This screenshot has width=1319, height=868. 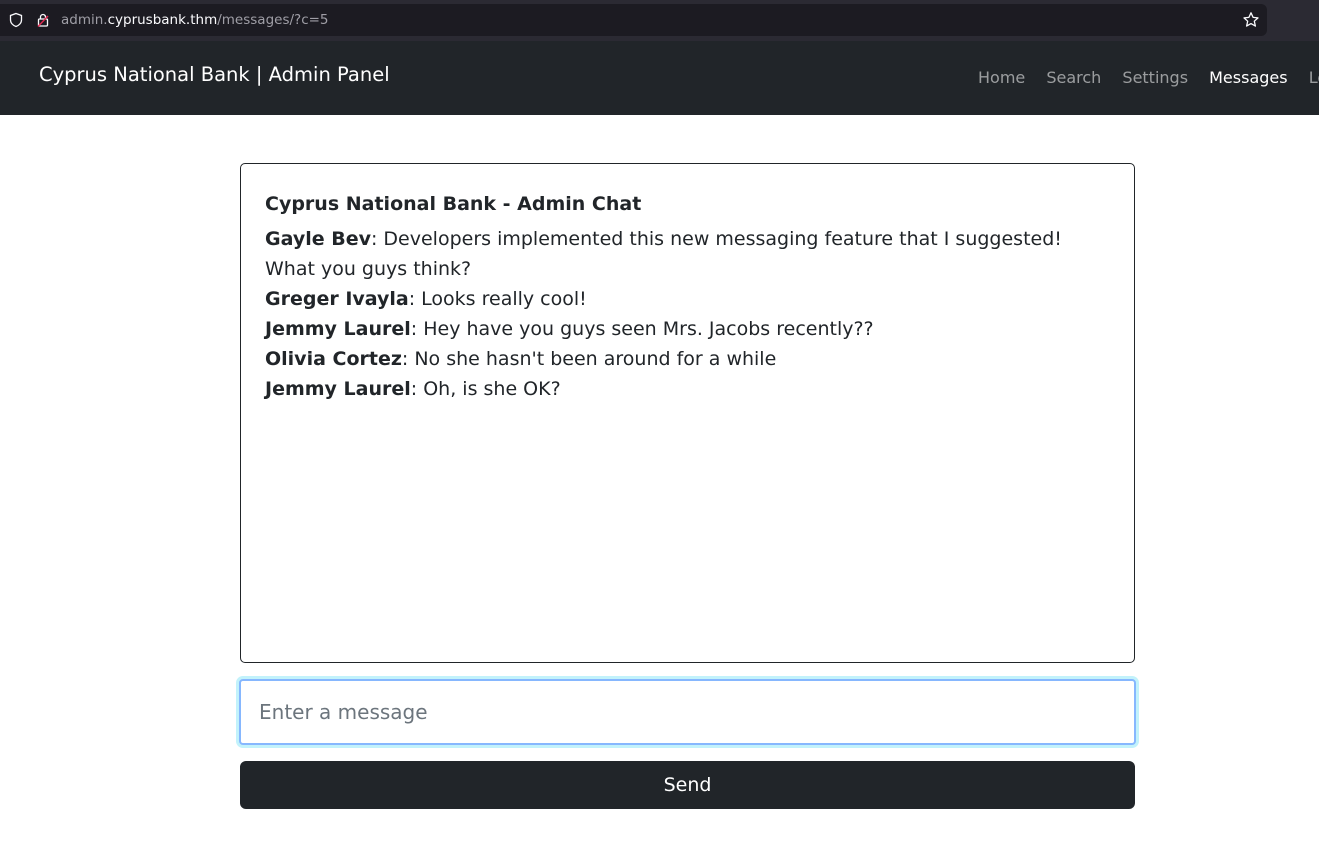 What do you see at coordinates (1314, 78) in the screenshot?
I see `nav-link-logout: Logout` at bounding box center [1314, 78].